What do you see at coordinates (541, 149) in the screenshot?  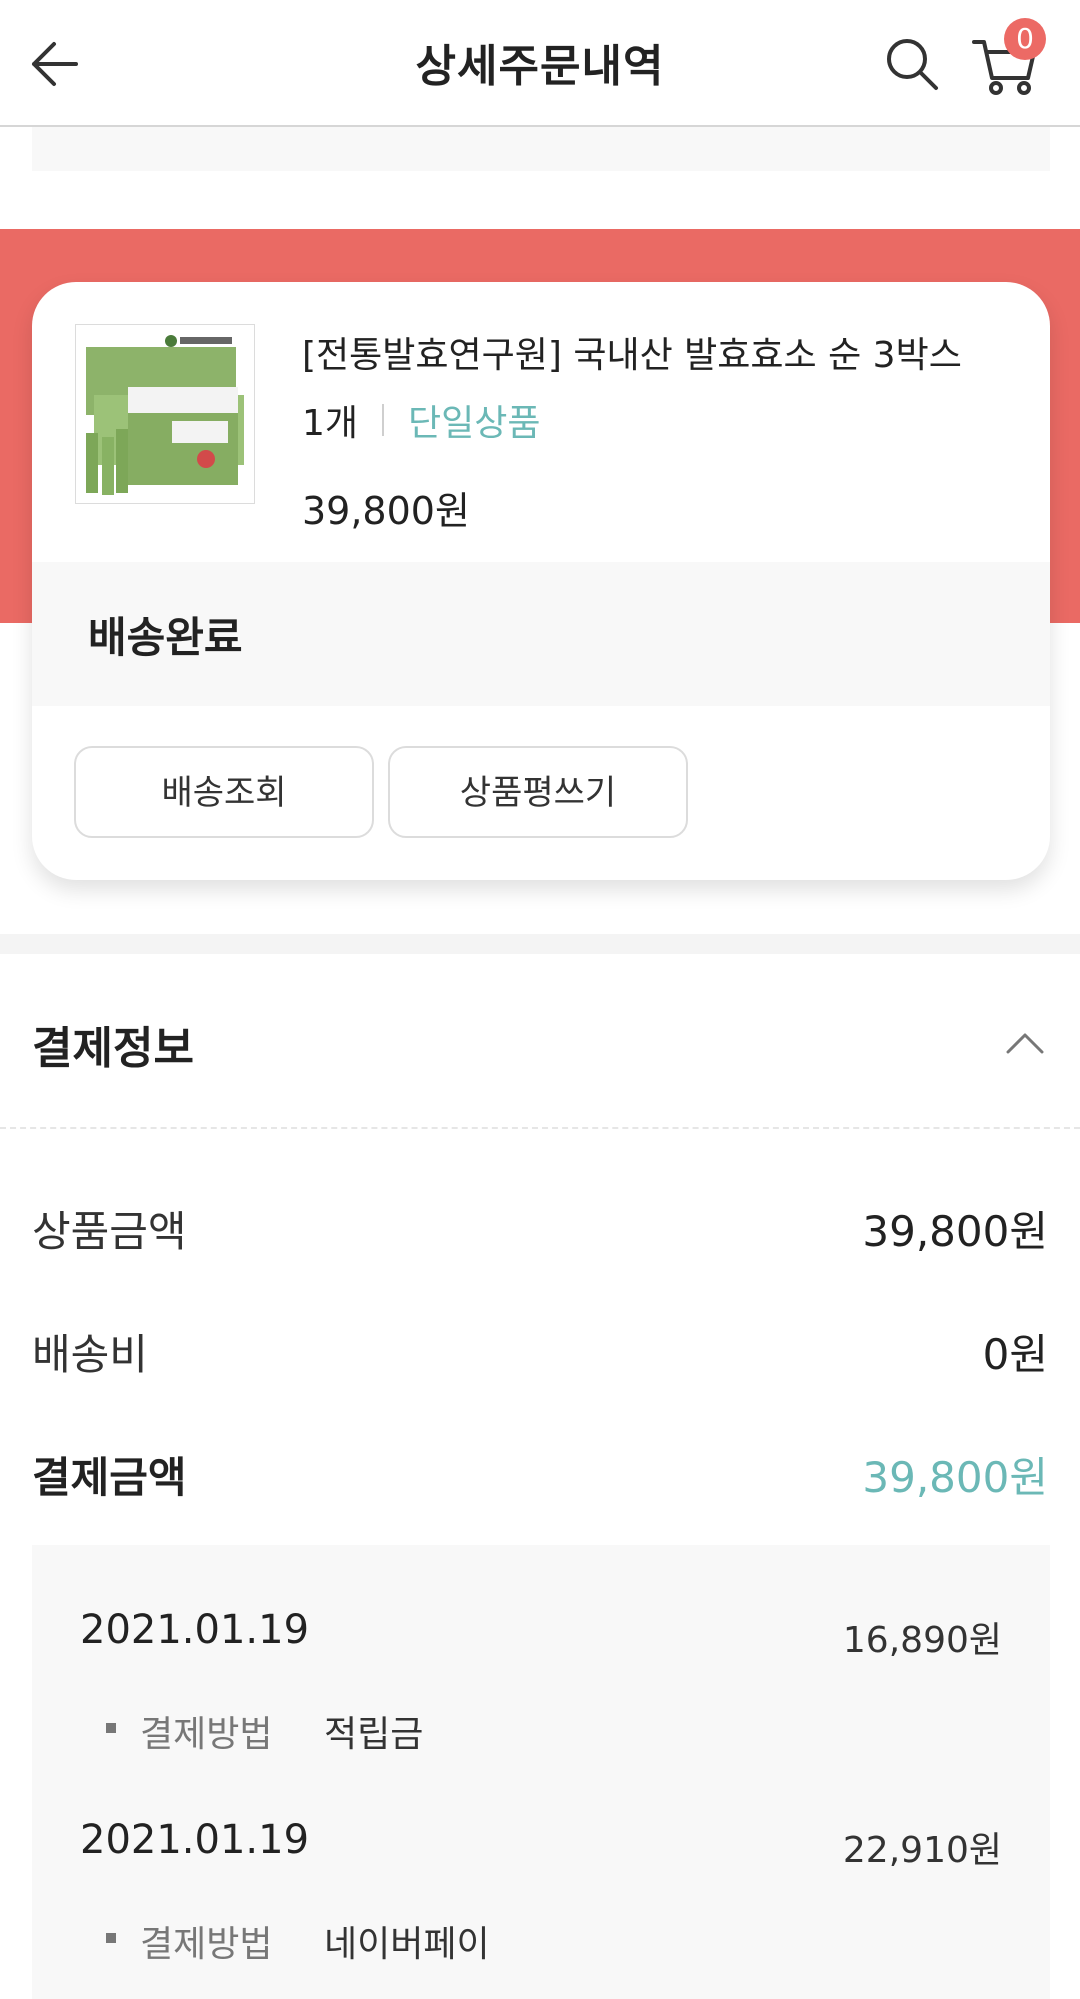 I see `previous-section-strip` at bounding box center [541, 149].